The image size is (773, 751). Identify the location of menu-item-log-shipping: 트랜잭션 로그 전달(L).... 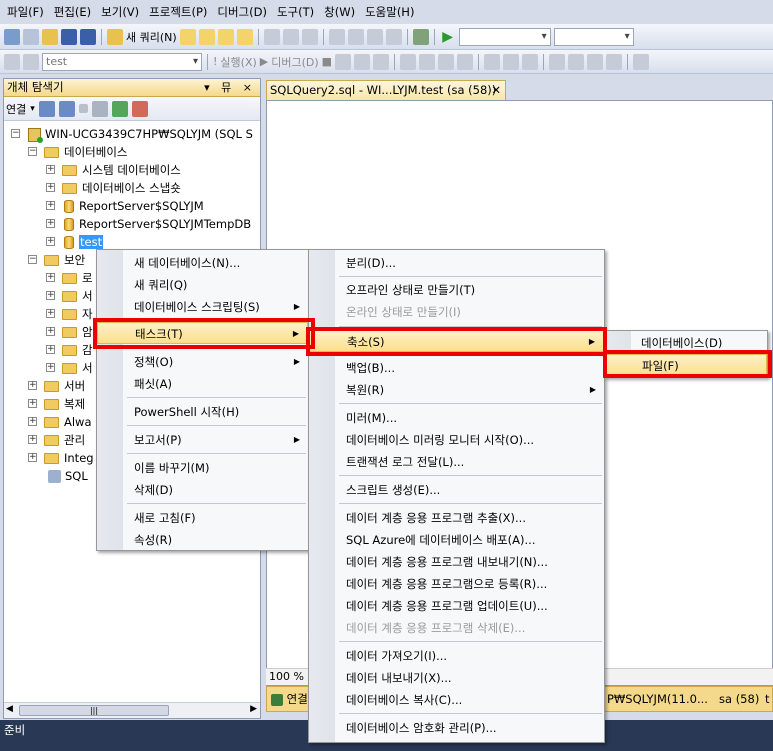
(456, 462).